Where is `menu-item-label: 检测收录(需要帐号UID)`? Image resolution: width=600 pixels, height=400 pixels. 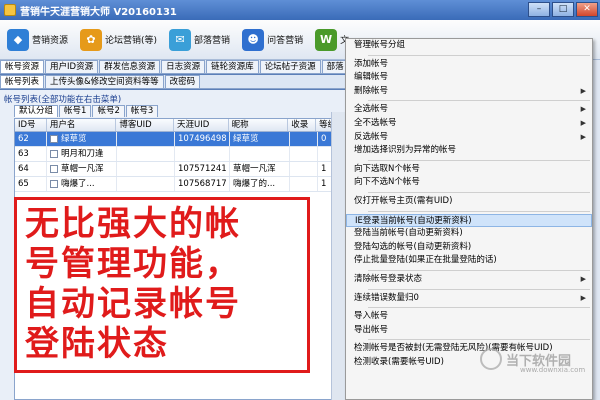
menu-item-label: 检测收录(需要帐号UID) is located at coordinates (399, 361).